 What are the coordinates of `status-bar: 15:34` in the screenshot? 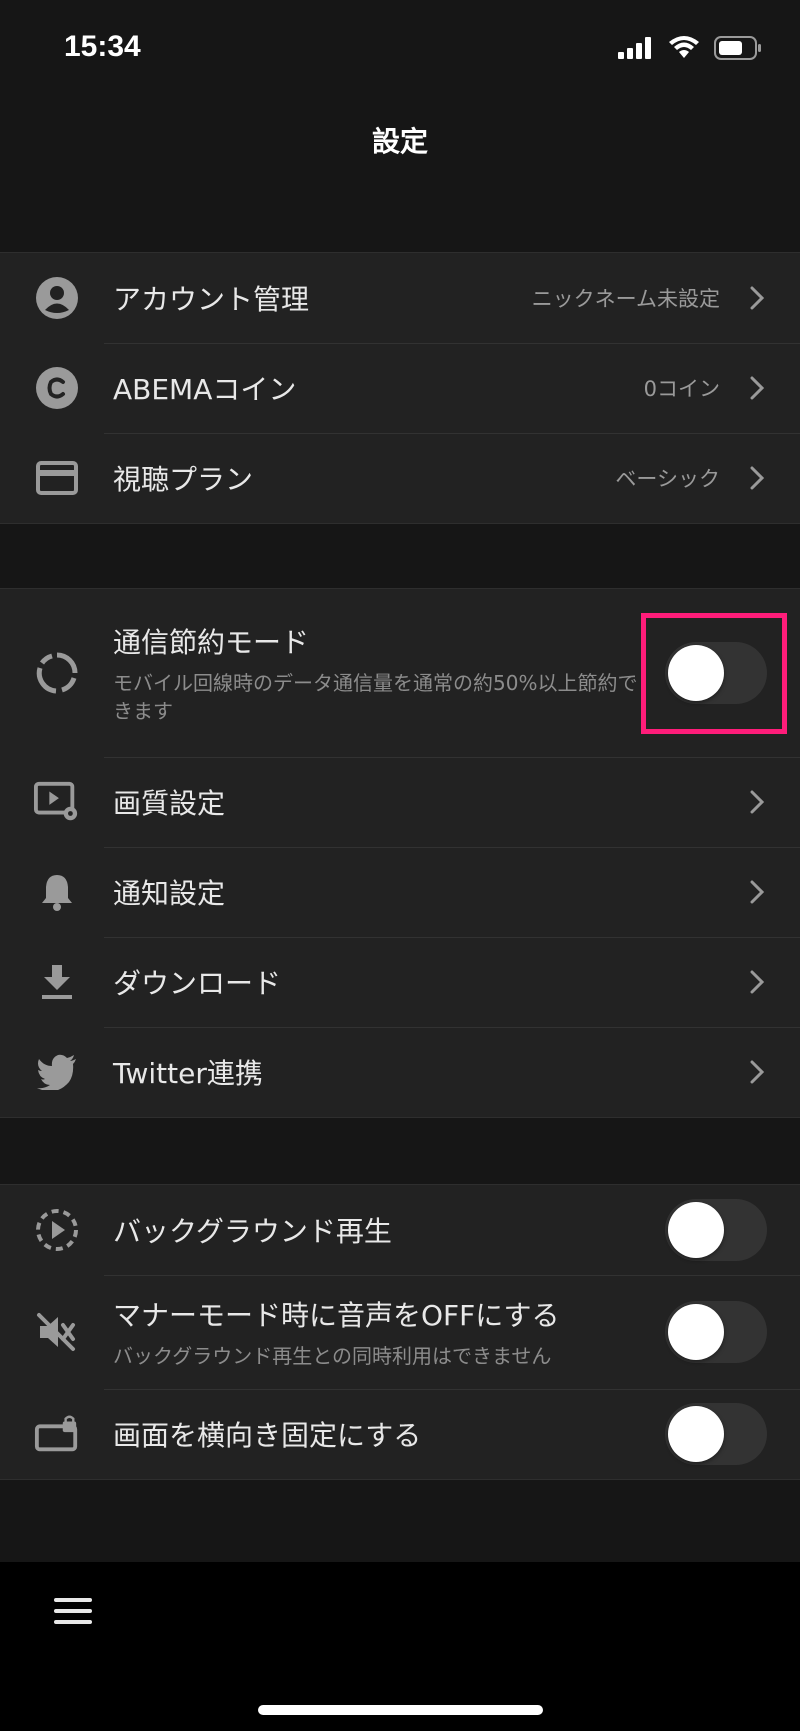 It's located at (400, 50).